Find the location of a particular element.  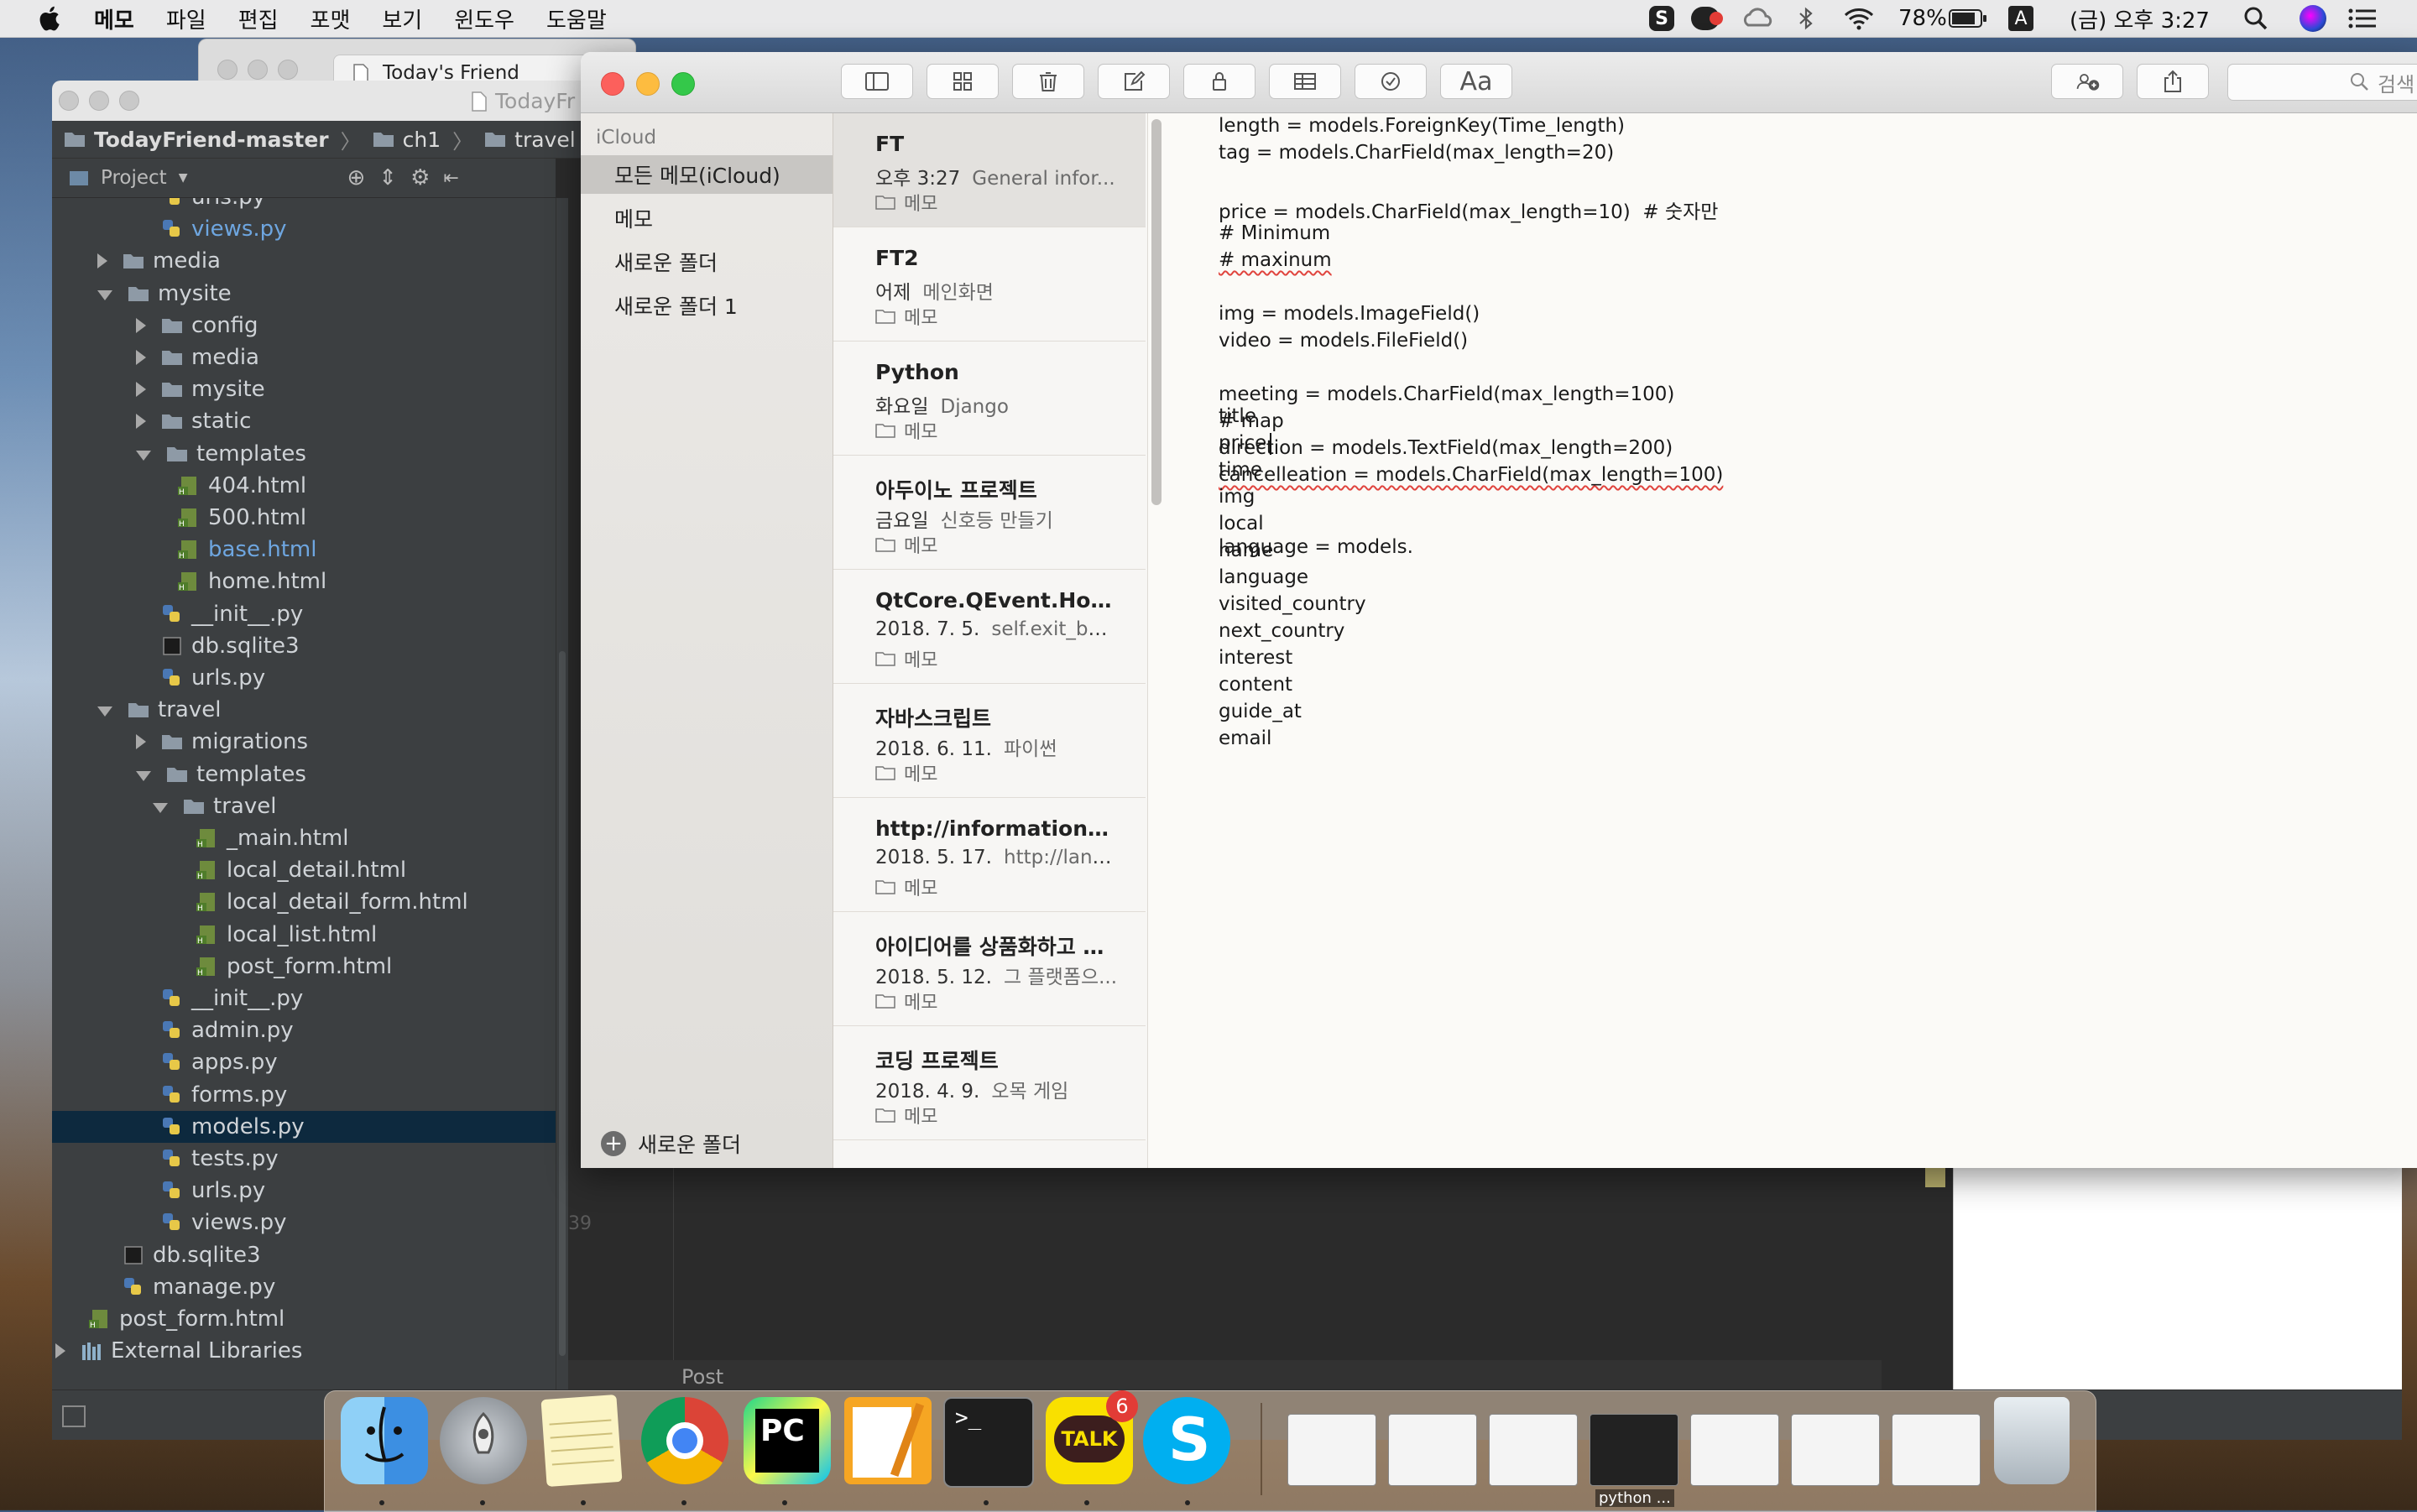

tree-item: forms.py is located at coordinates (304, 1095).